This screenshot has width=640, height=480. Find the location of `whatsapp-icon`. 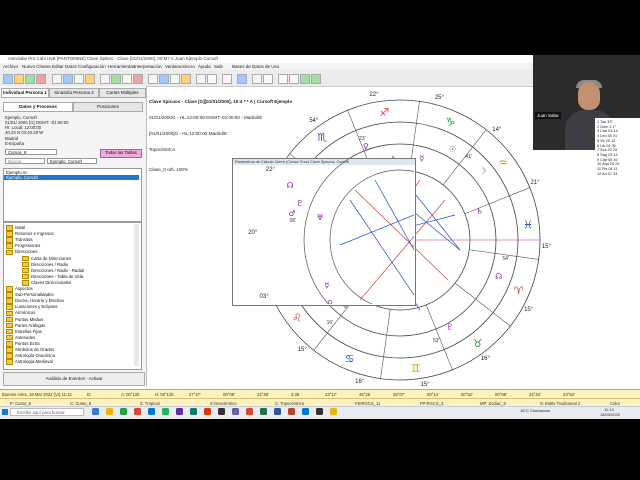

whatsapp-icon is located at coordinates (165, 411).